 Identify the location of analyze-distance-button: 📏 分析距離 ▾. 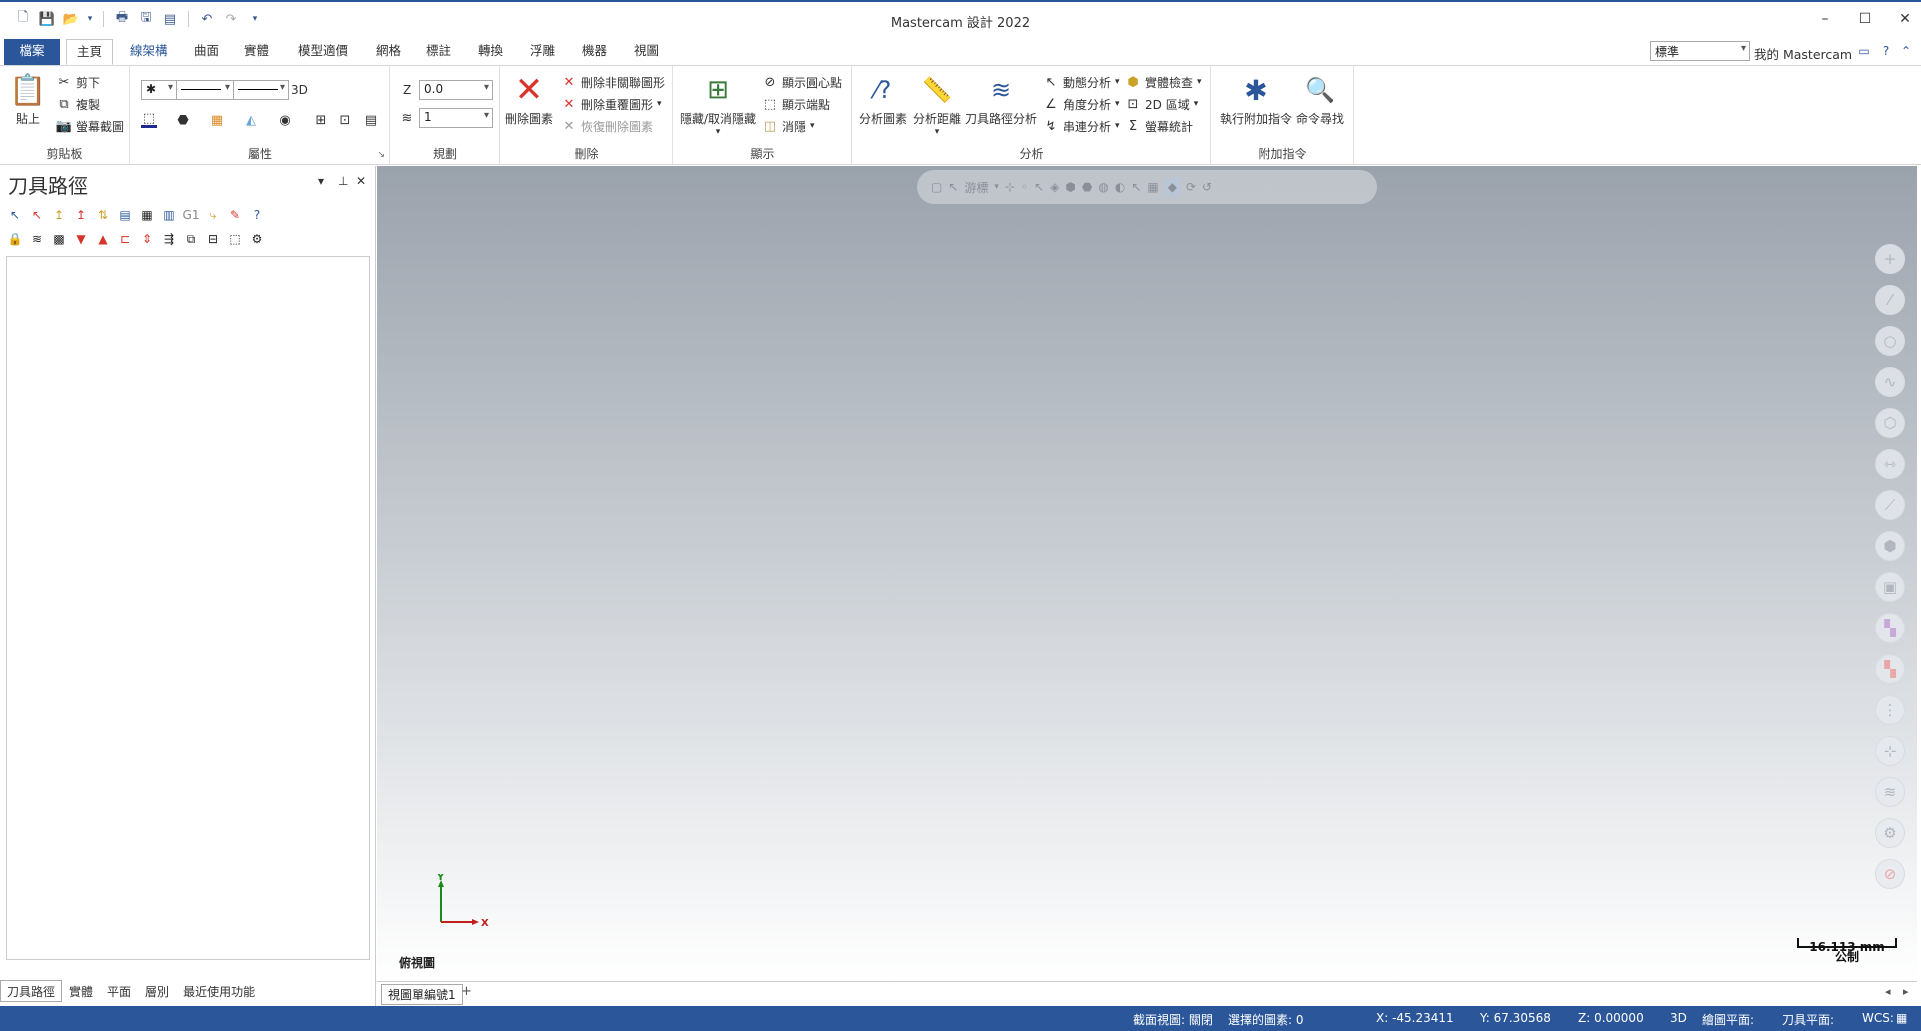
(937, 103).